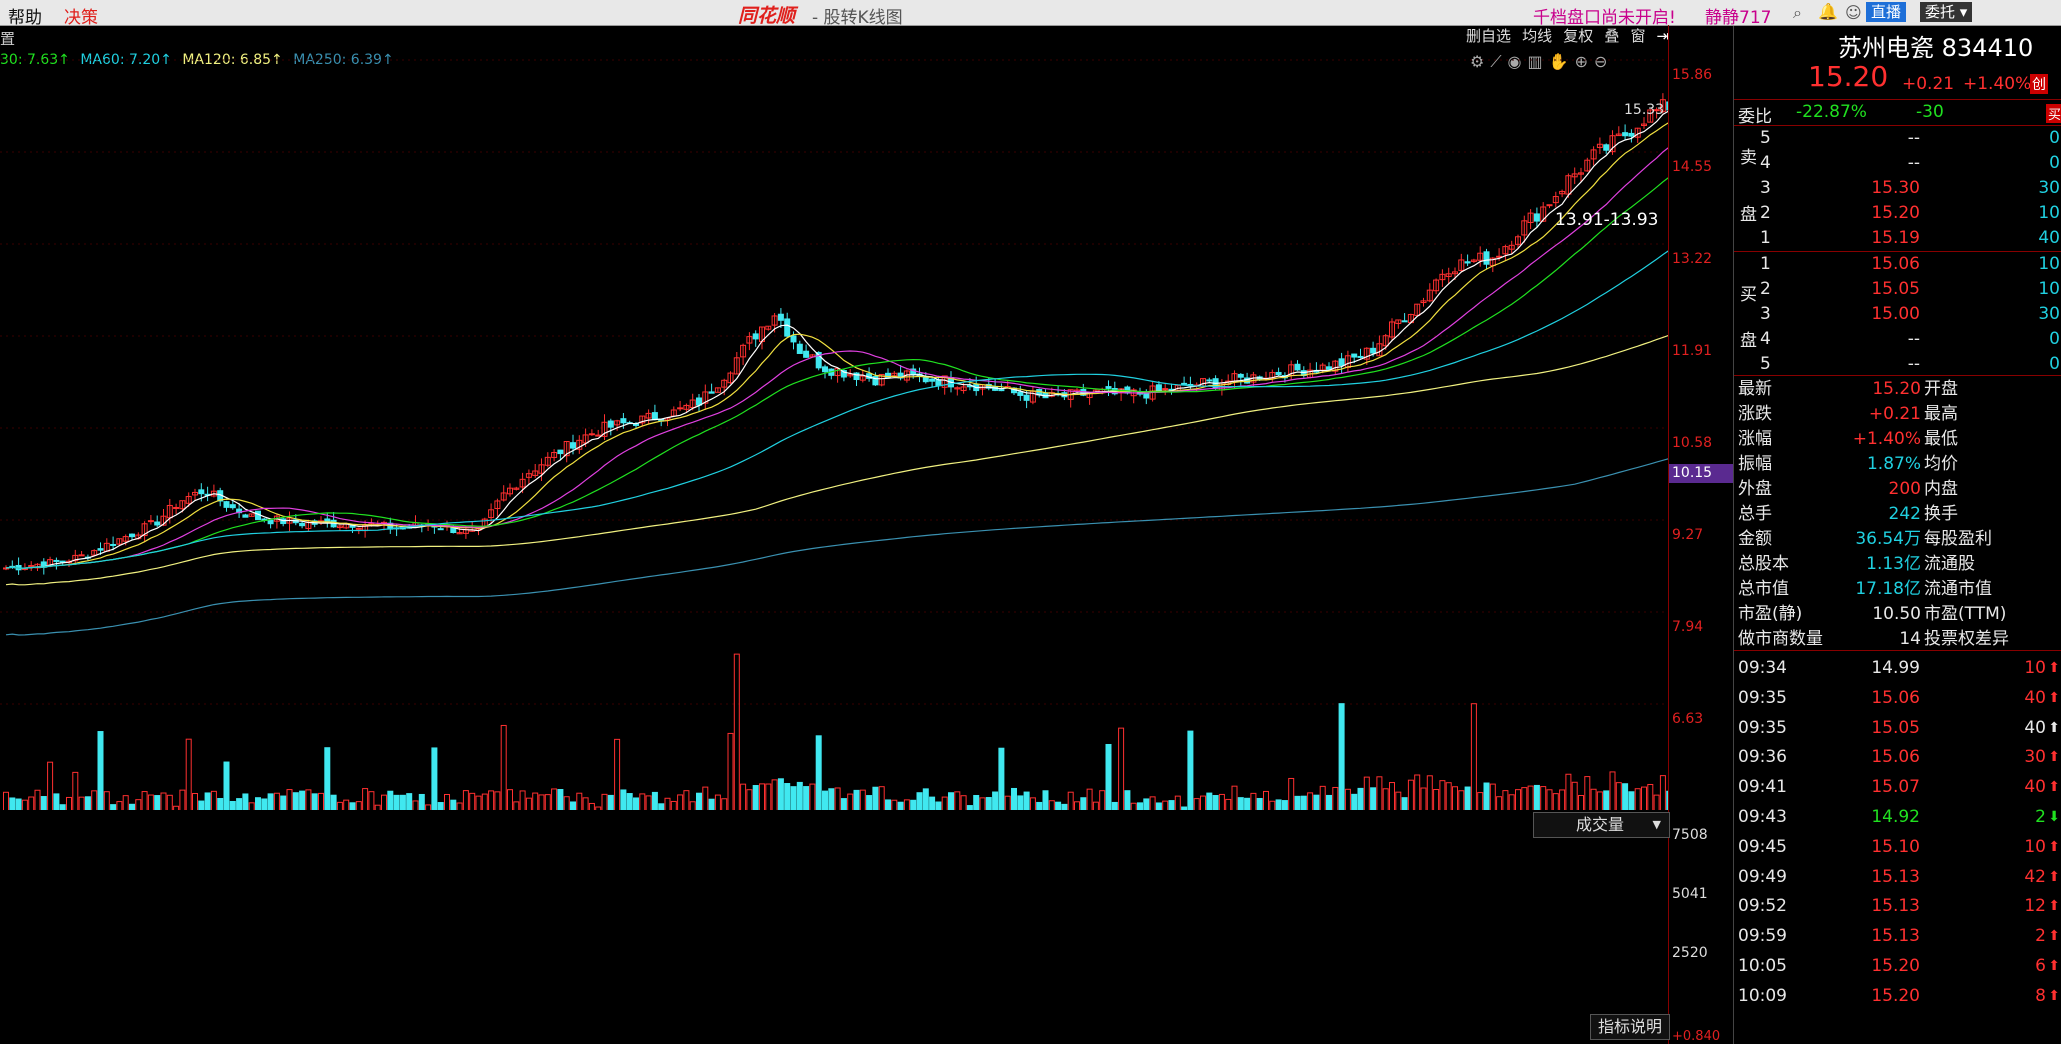 The height and width of the screenshot is (1044, 2061). What do you see at coordinates (1611, 36) in the screenshot?
I see `toolbar-overlay: 叠` at bounding box center [1611, 36].